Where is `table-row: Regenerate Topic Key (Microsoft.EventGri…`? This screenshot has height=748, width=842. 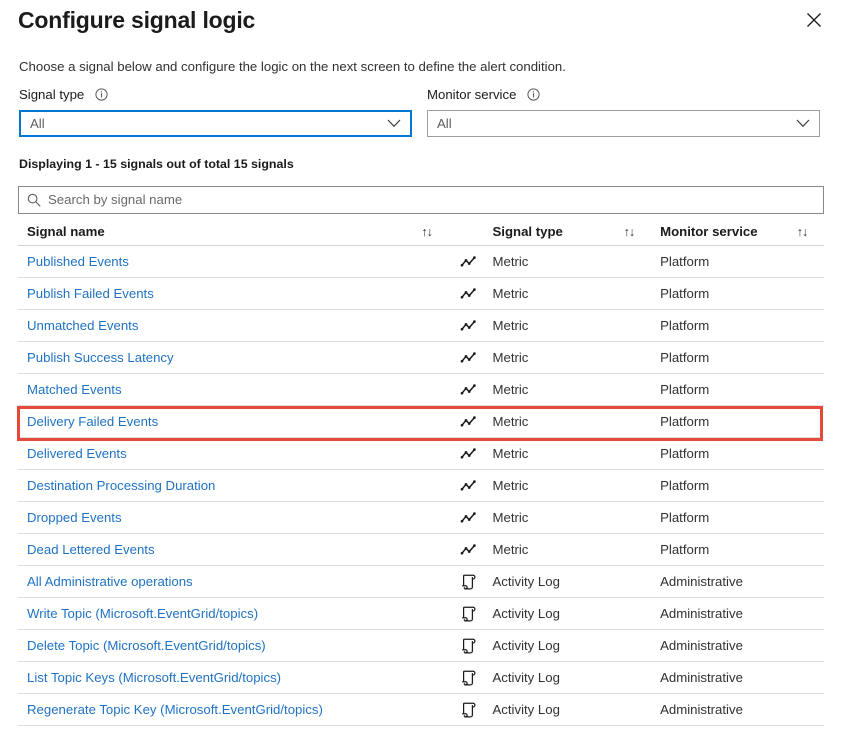 table-row: Regenerate Topic Key (Microsoft.EventGri… is located at coordinates (421, 710).